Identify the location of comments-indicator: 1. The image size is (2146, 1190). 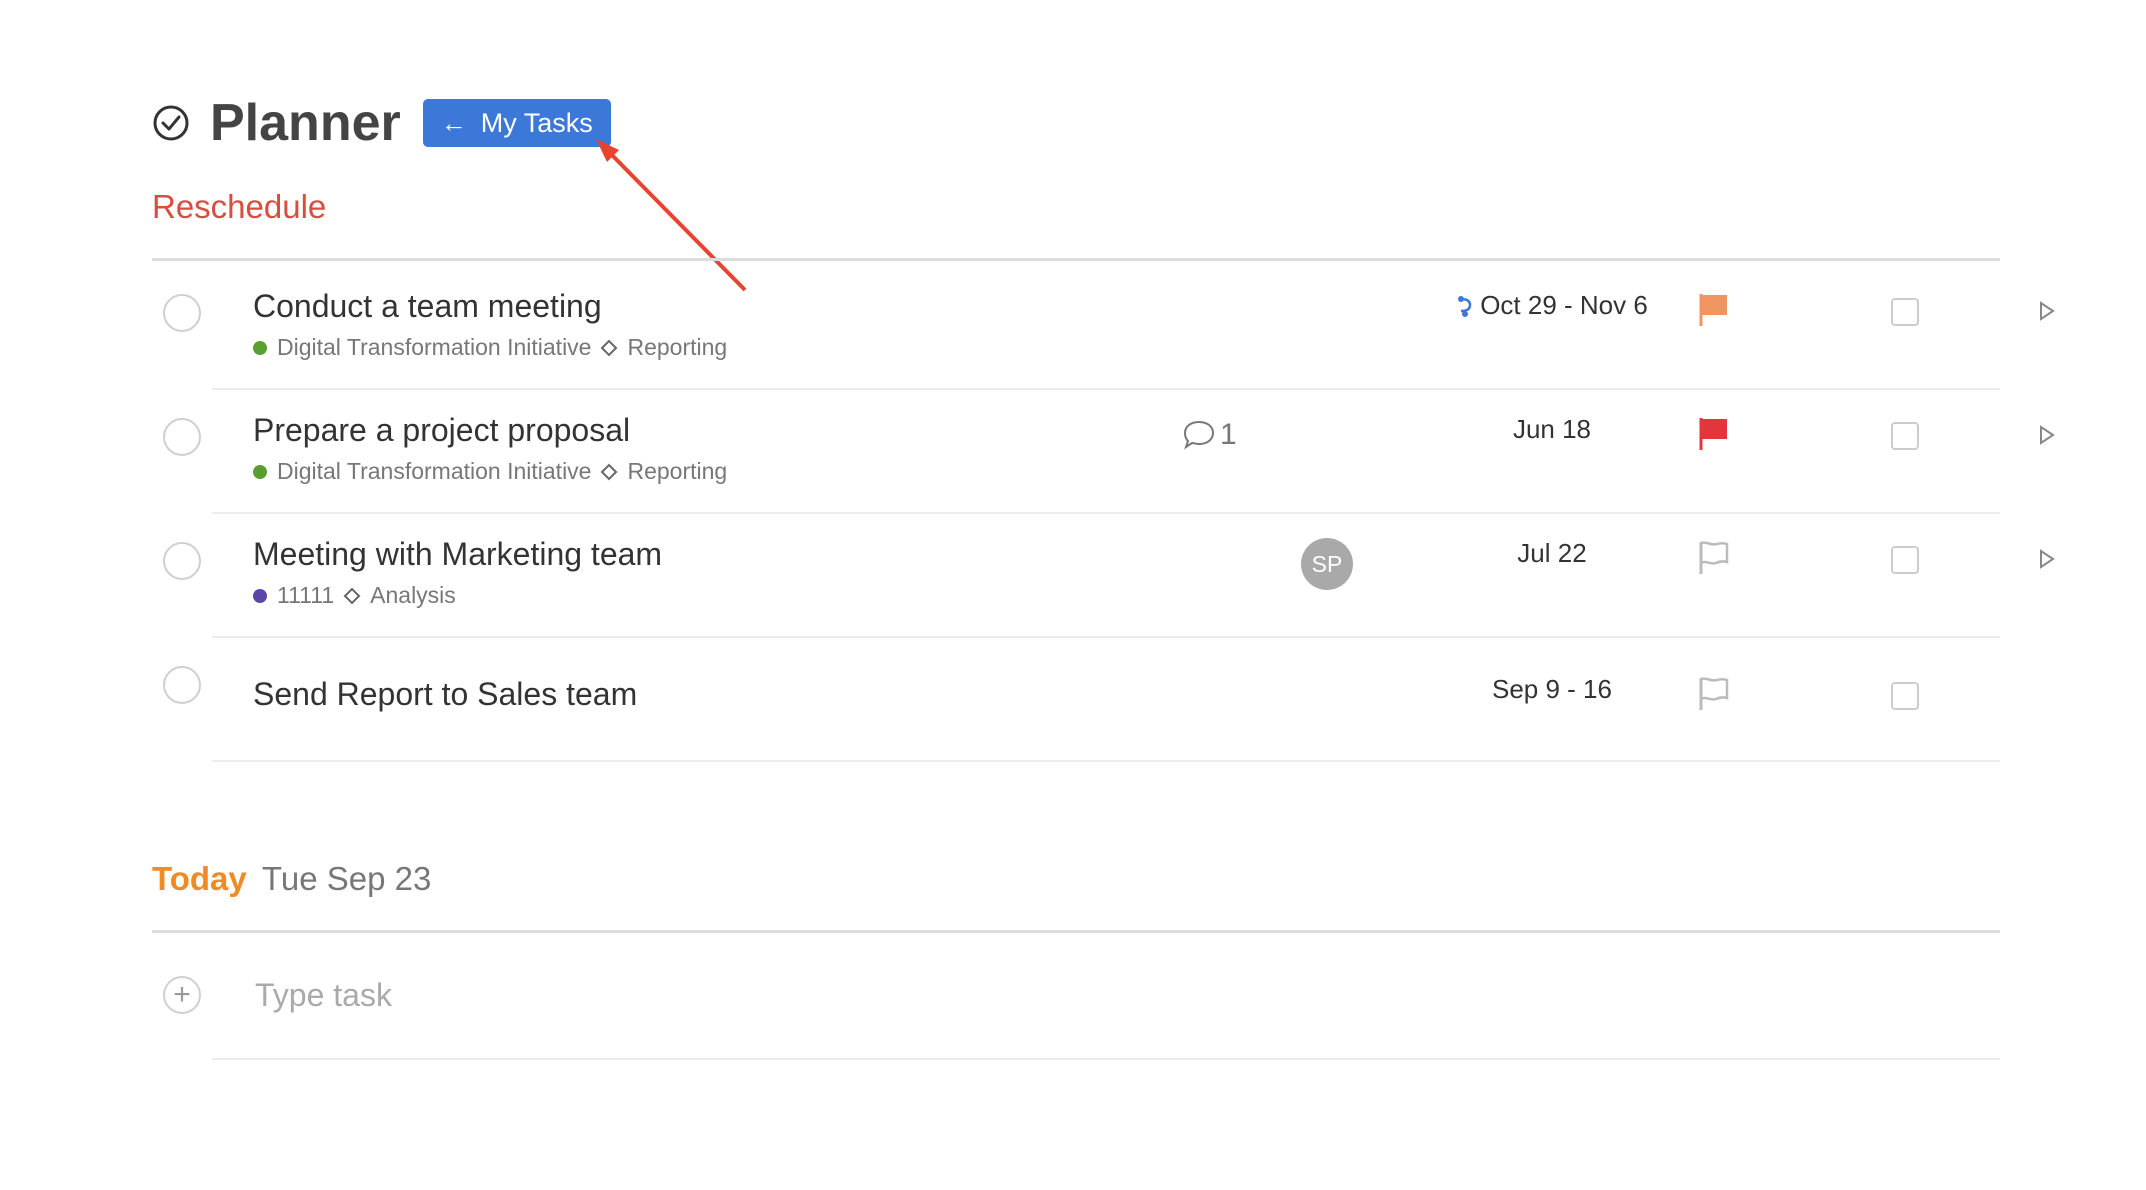
(1209, 435).